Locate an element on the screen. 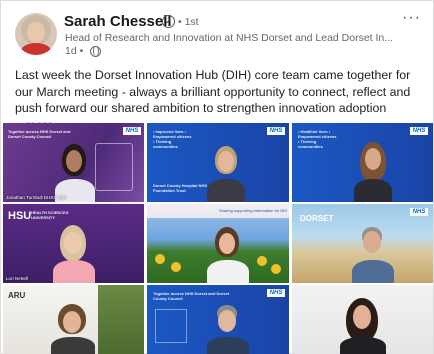 Image resolution: width=434 pixels, height=354 pixels. connection-degree: • 1st is located at coordinates (188, 22).